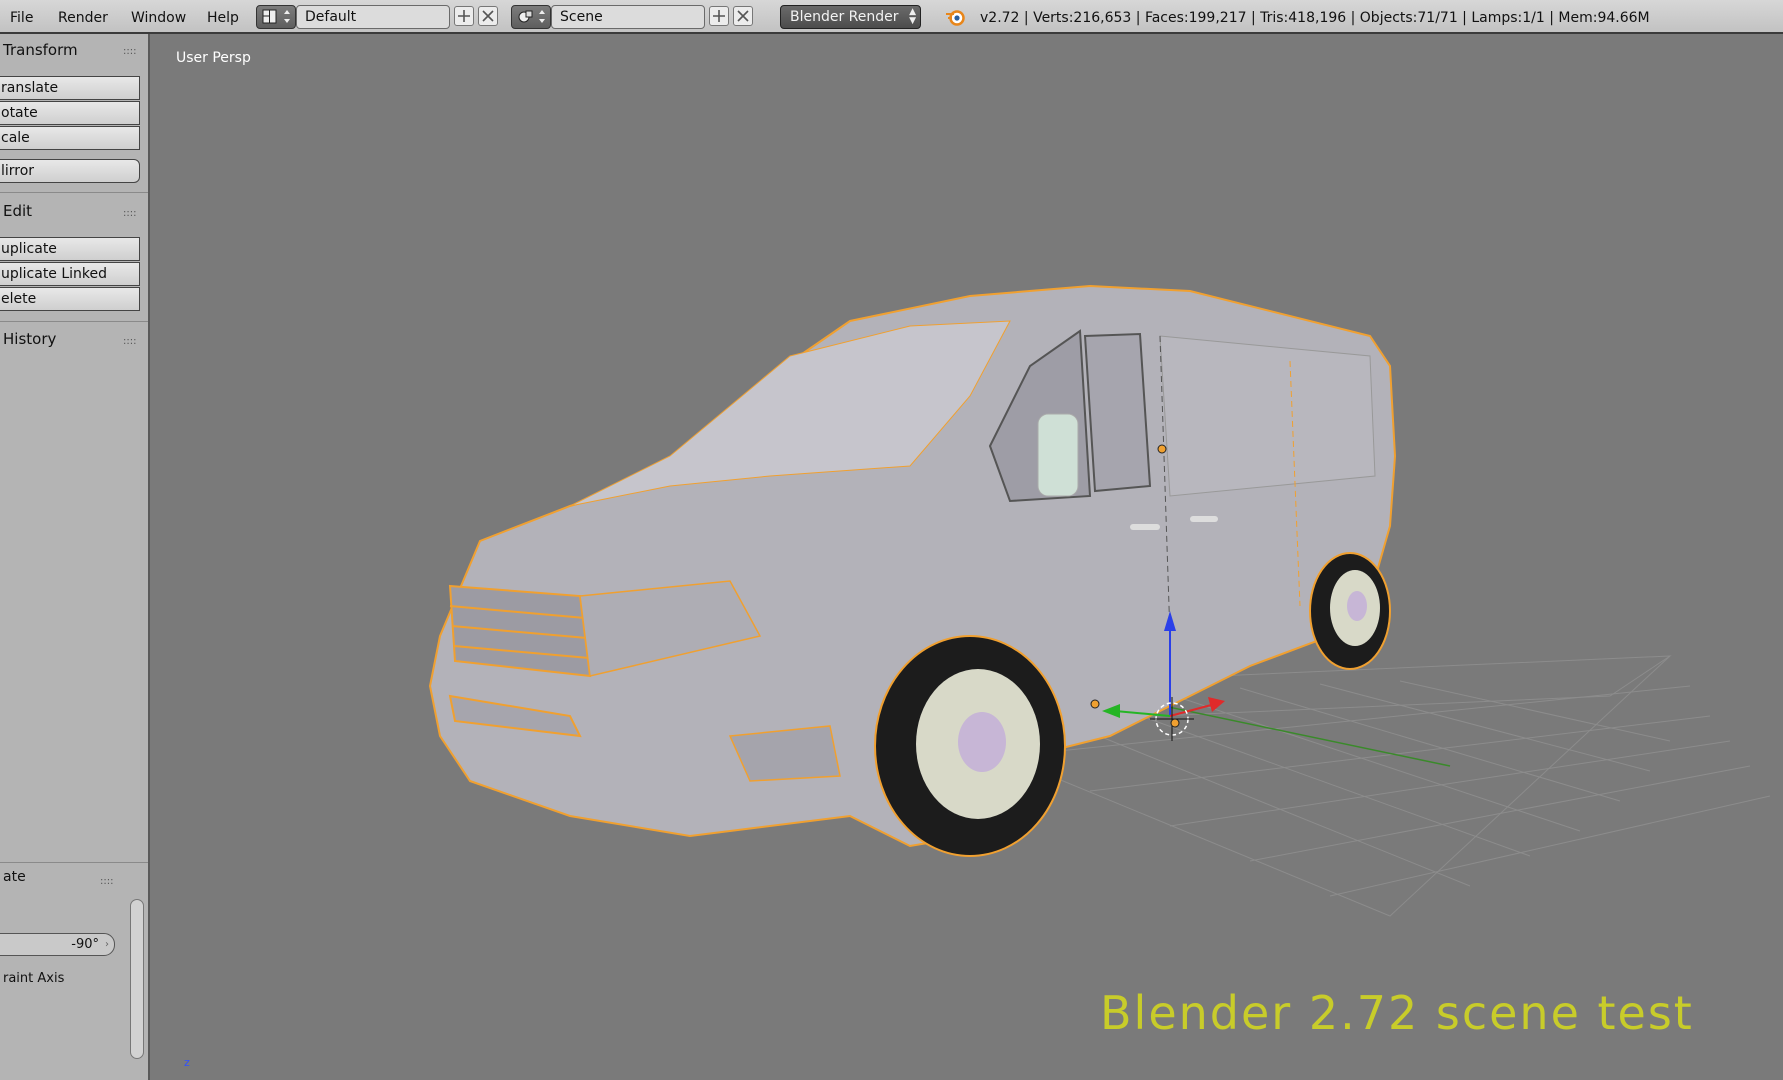  I want to click on add-layout-button, so click(464, 16).